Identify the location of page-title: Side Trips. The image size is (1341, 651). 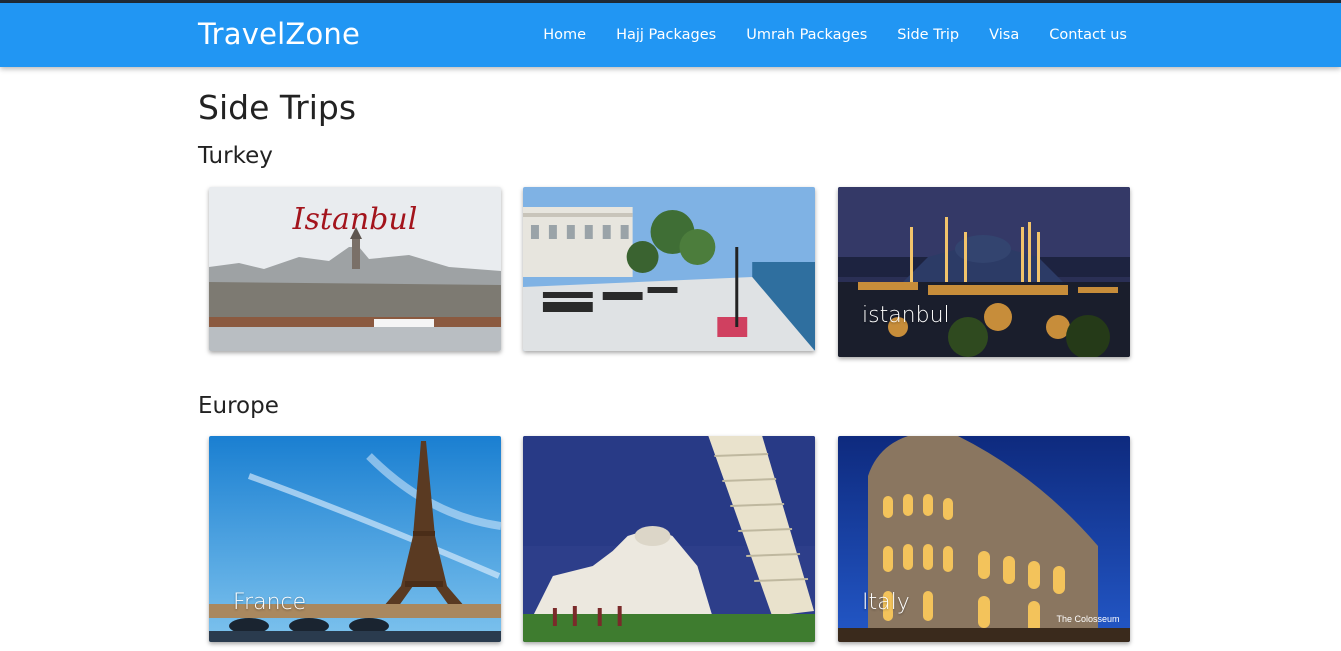
(277, 107).